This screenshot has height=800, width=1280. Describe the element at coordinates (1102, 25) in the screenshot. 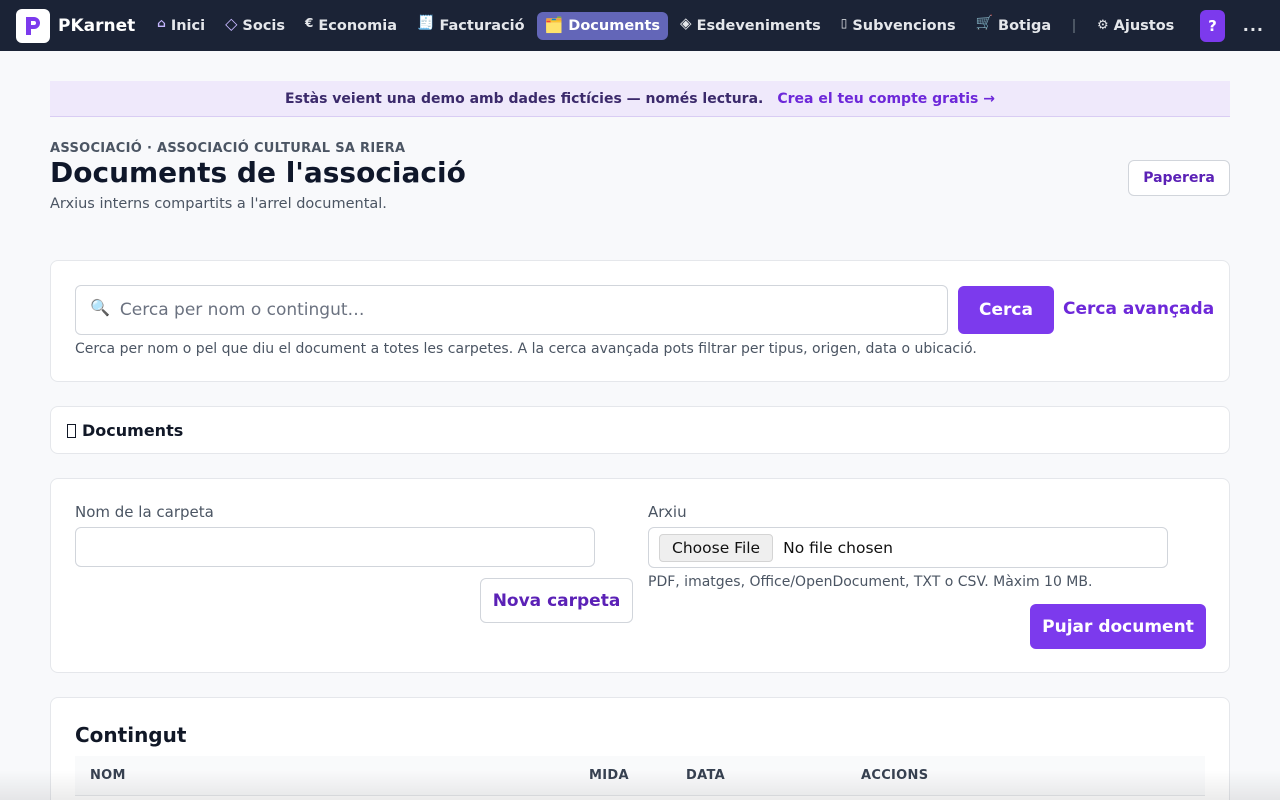

I see `gear-icon: ⚙` at that location.